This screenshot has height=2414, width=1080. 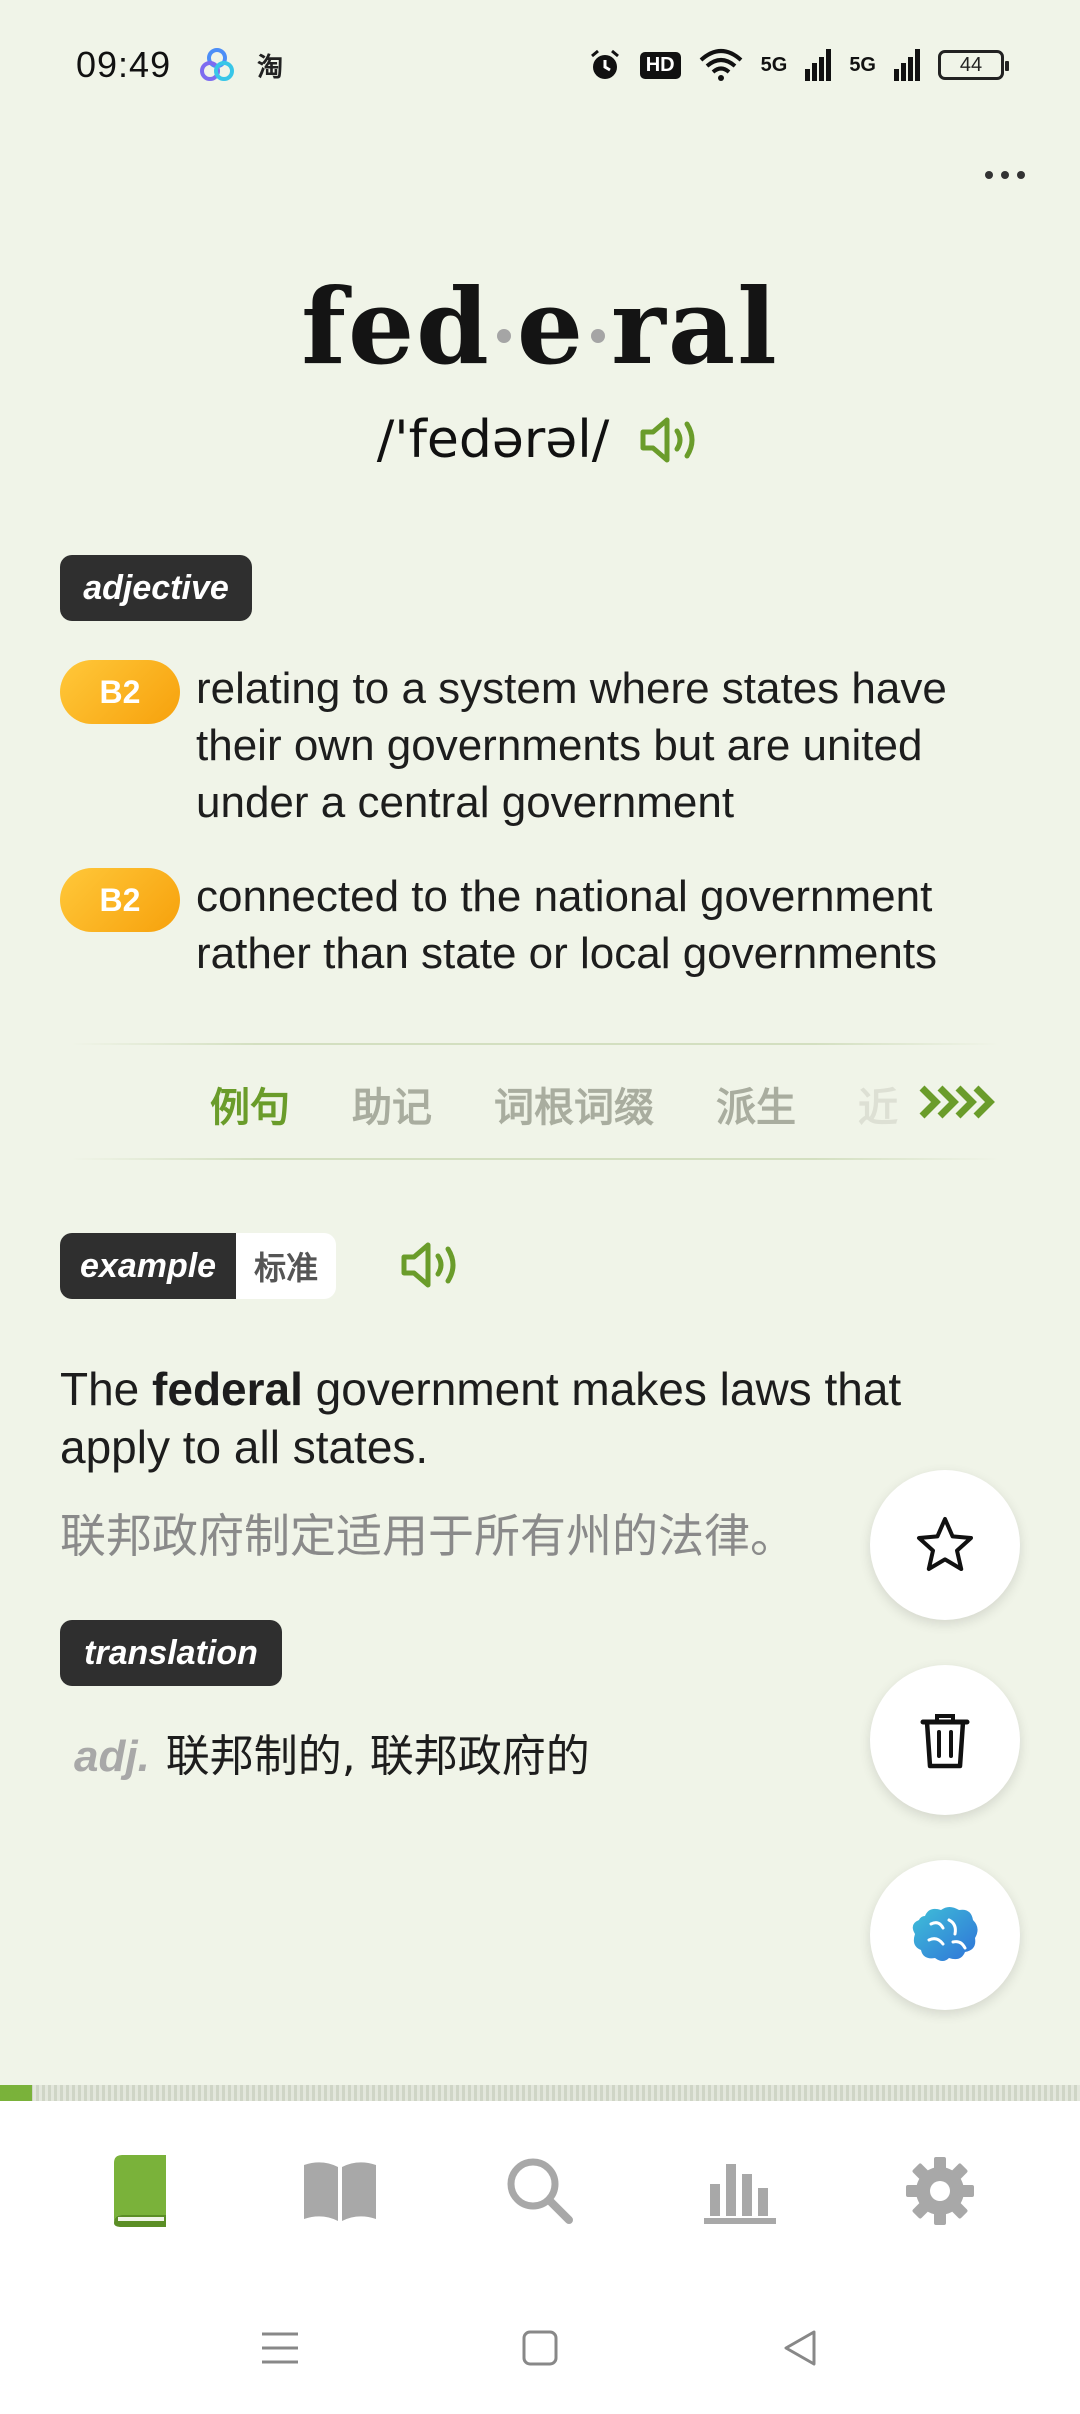 I want to click on tab-roots-affixes: 词根词缀, so click(x=574, y=1104).